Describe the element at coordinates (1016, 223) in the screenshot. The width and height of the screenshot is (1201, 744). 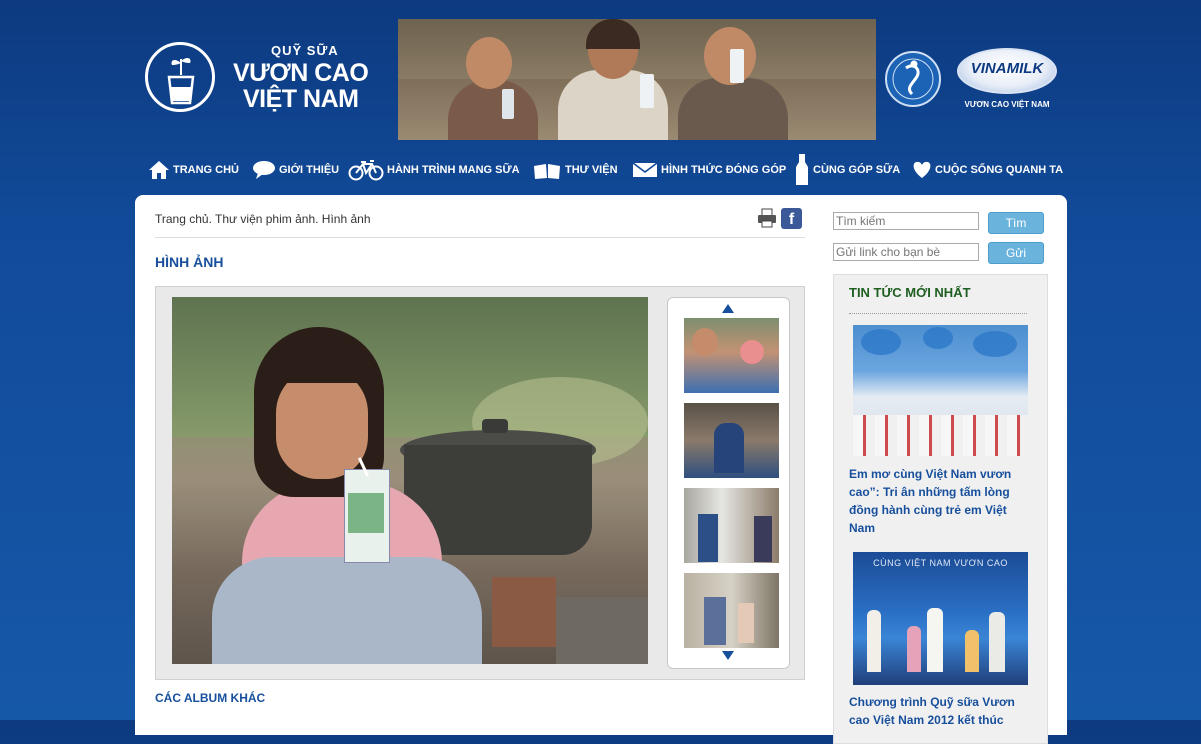
I see `search-button: Tìm` at that location.